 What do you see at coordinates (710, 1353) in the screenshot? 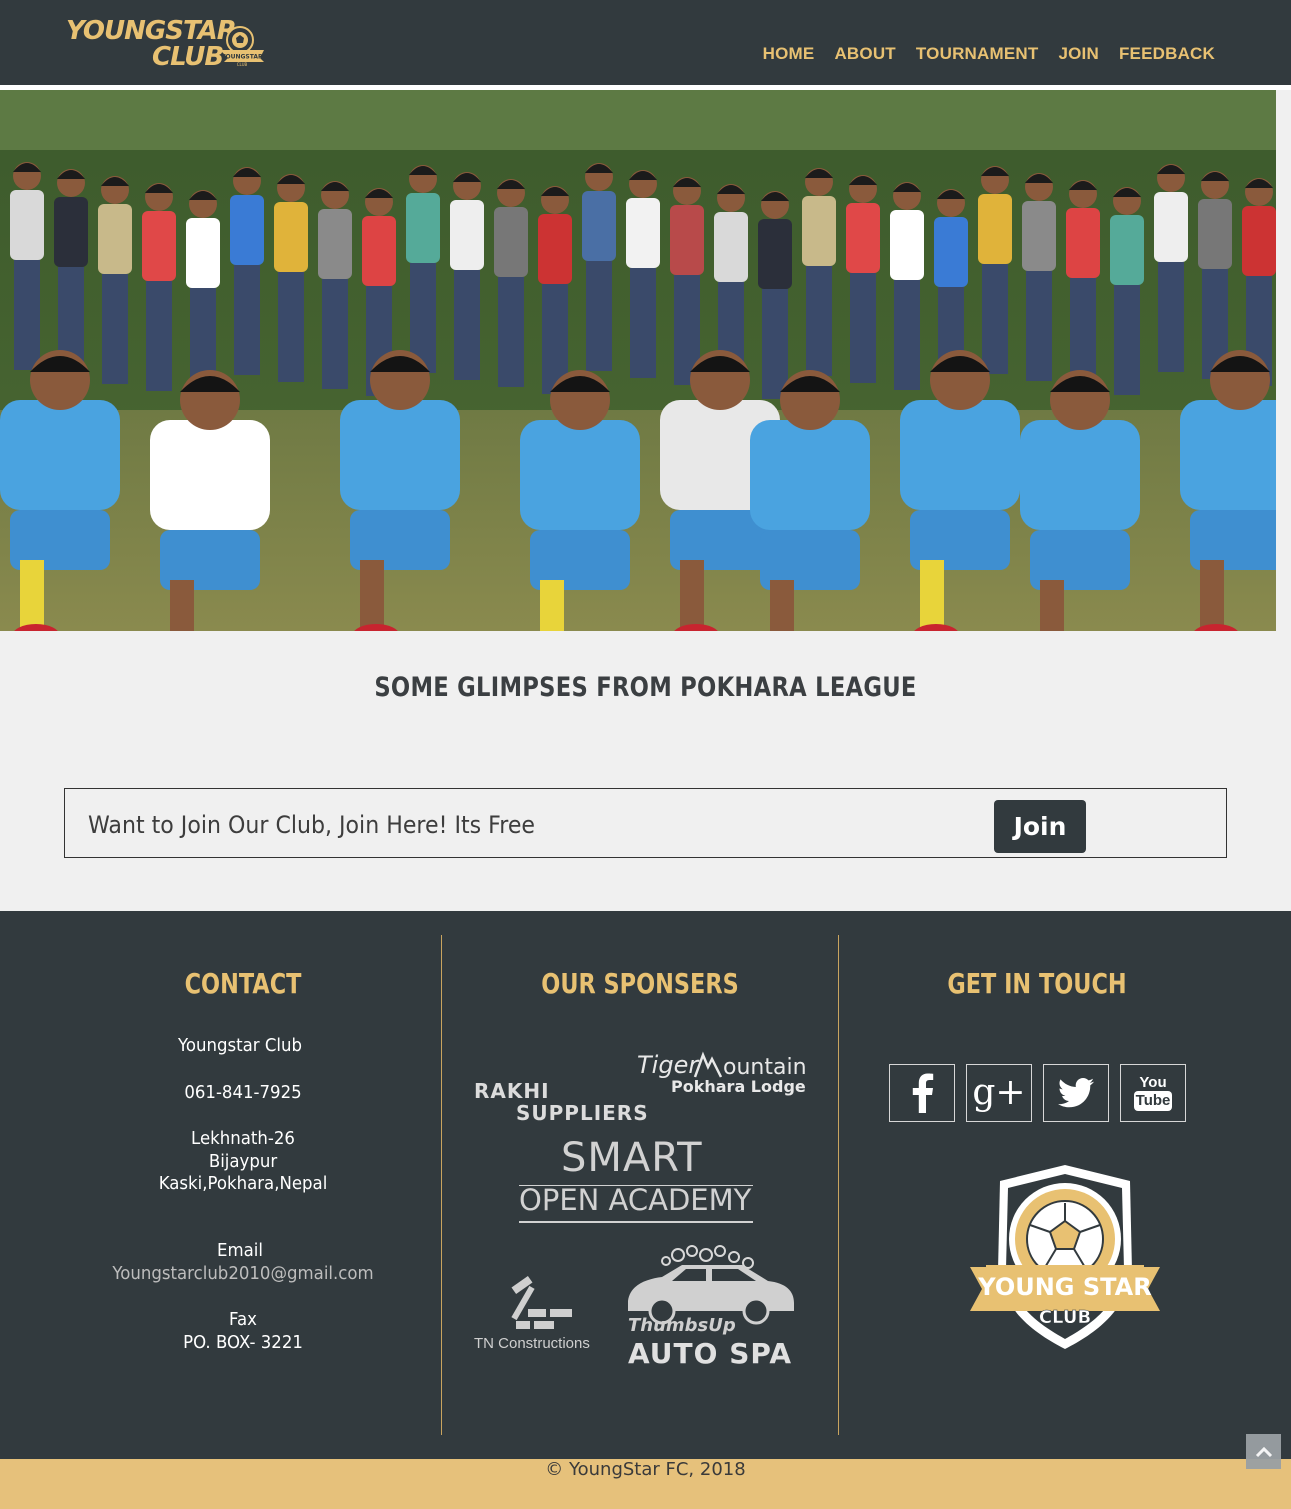
I see `sponsor-autospa-text: AUTO SPA` at bounding box center [710, 1353].